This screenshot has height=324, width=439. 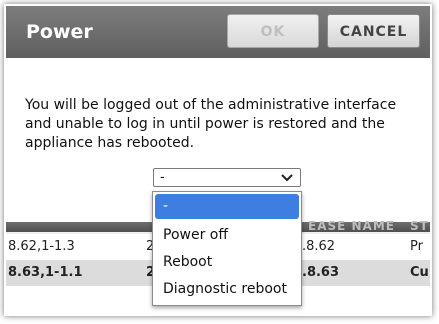 I want to click on dialog-title: Power, so click(x=59, y=32).